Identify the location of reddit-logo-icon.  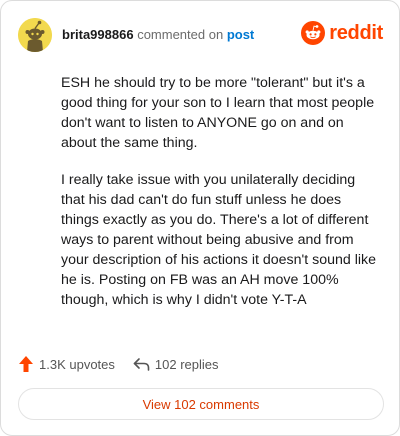
(313, 33).